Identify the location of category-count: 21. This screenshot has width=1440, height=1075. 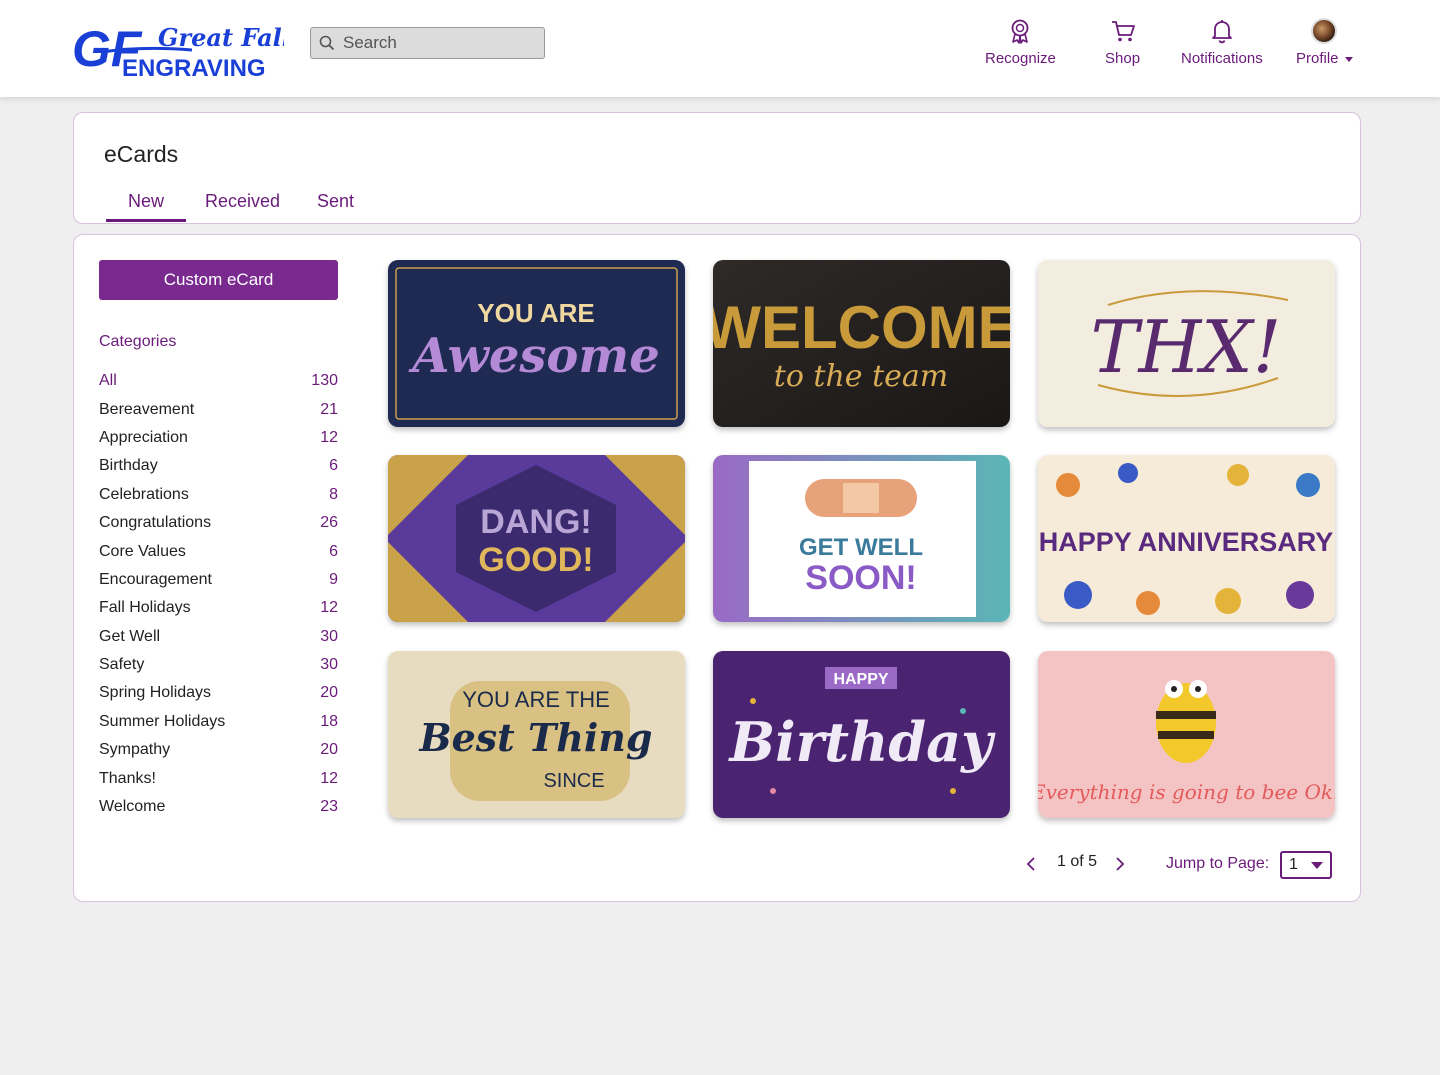
(329, 409).